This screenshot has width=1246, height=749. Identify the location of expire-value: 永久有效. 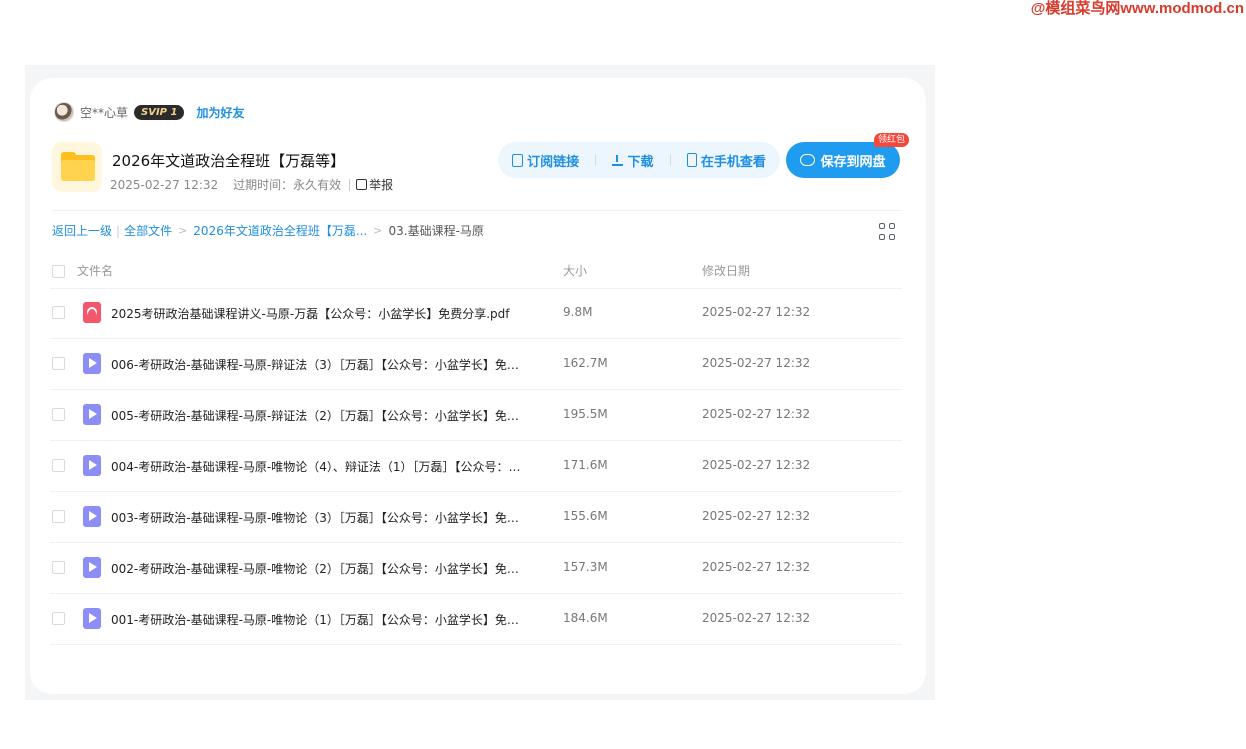
(317, 185).